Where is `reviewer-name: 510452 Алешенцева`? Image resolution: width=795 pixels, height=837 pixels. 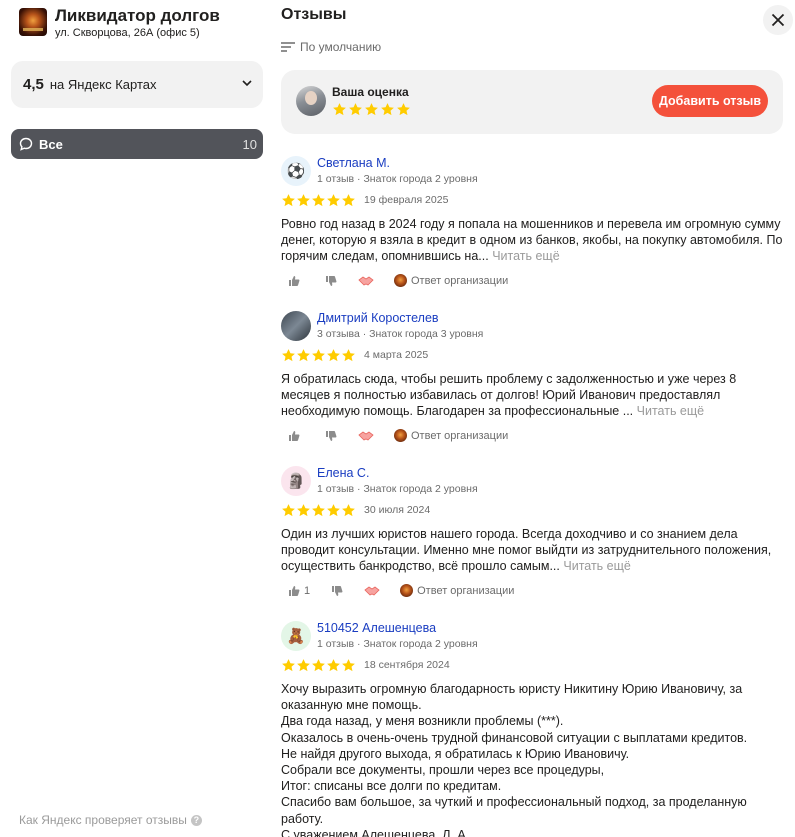
reviewer-name: 510452 Алешенцева is located at coordinates (376, 628).